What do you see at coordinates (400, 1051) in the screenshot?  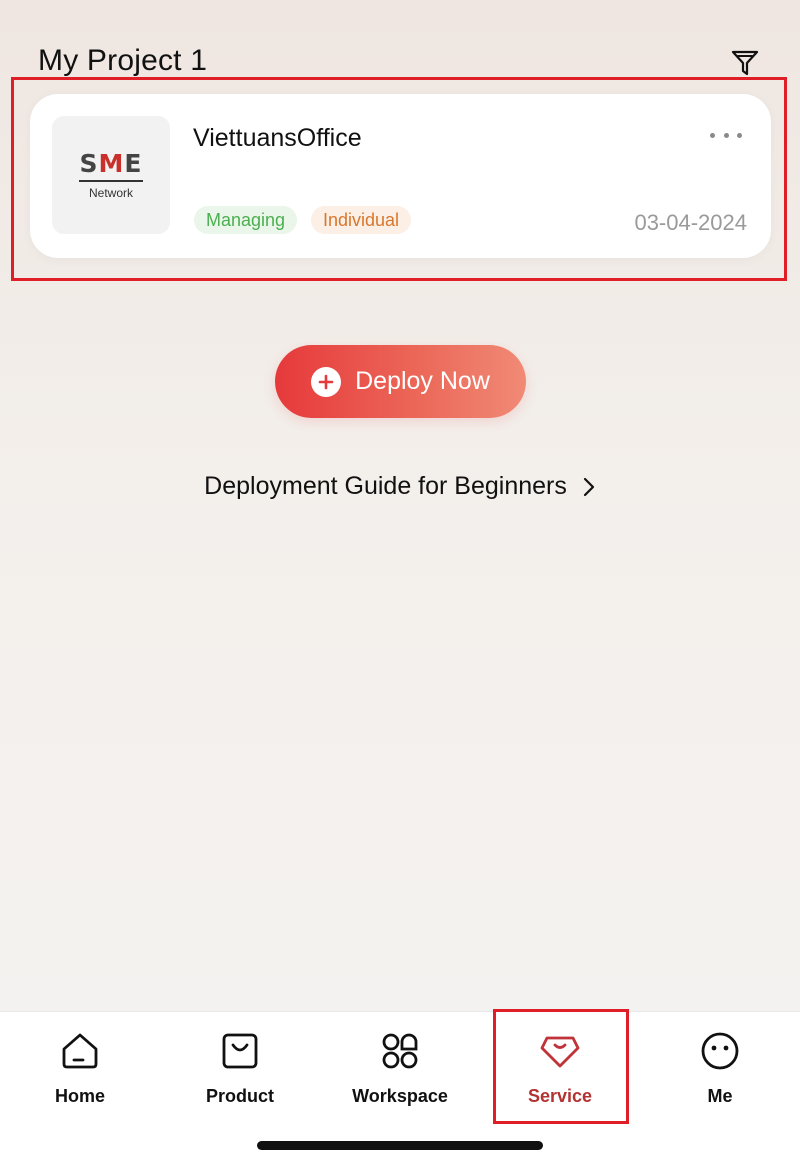 I see `grid-icon` at bounding box center [400, 1051].